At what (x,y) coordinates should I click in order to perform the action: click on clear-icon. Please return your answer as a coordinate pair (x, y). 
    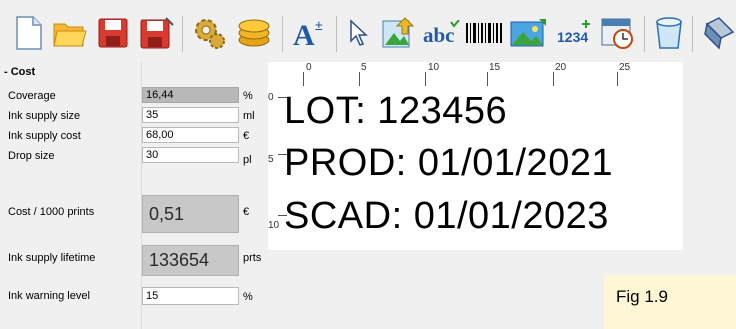
    Looking at the image, I should click on (669, 33).